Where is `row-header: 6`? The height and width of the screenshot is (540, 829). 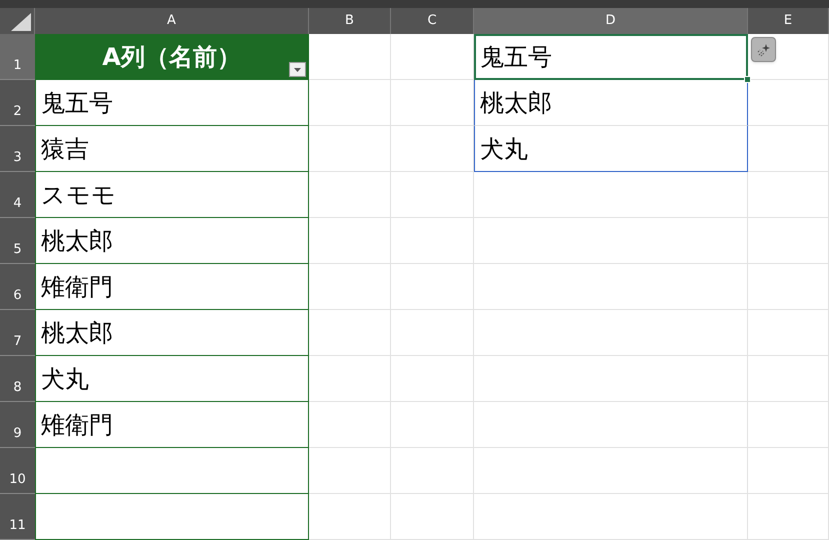
row-header: 6 is located at coordinates (17, 287).